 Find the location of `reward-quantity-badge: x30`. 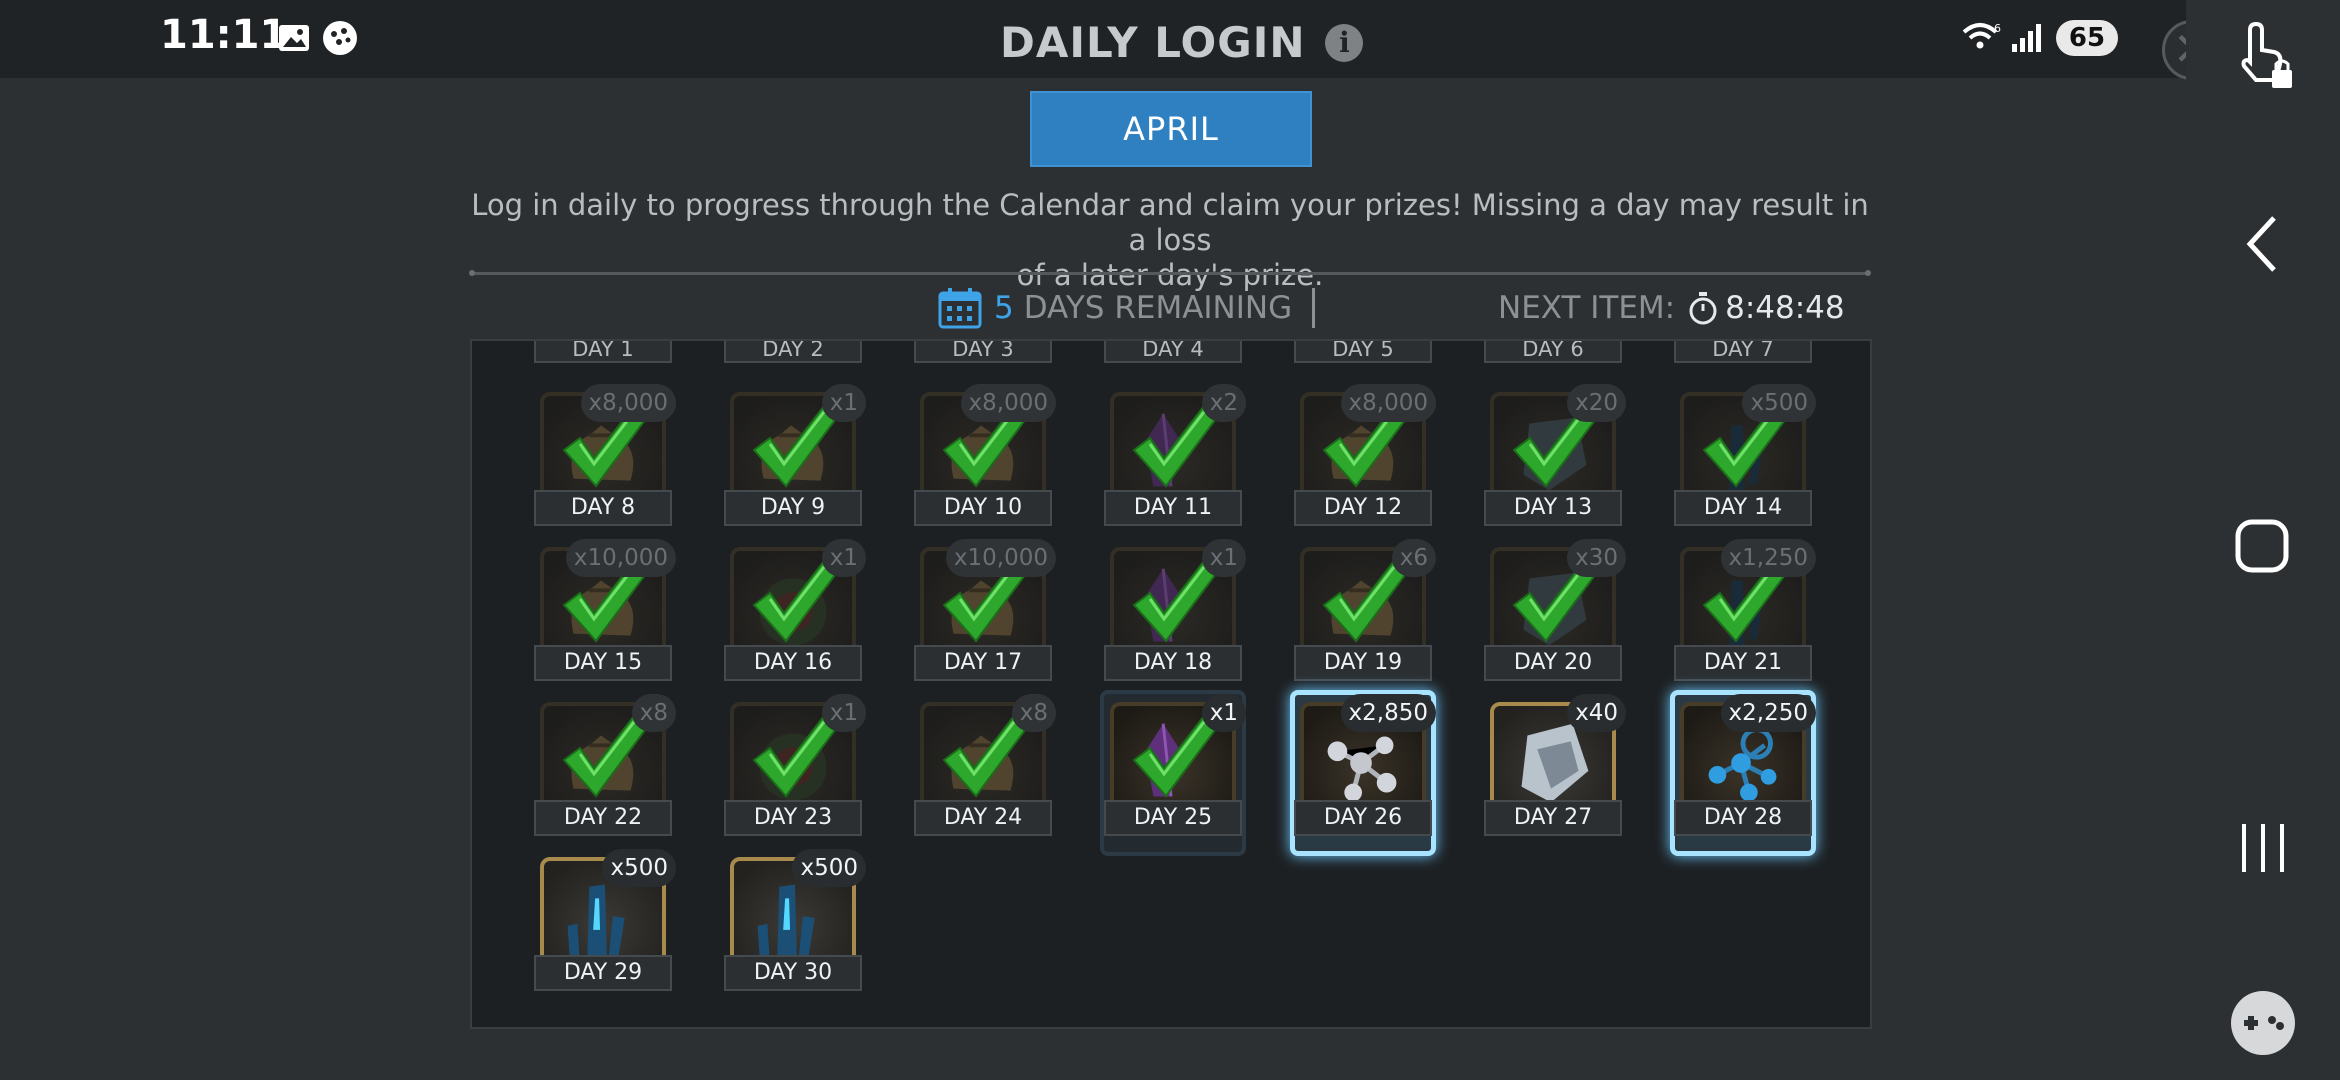

reward-quantity-badge: x30 is located at coordinates (1596, 558).